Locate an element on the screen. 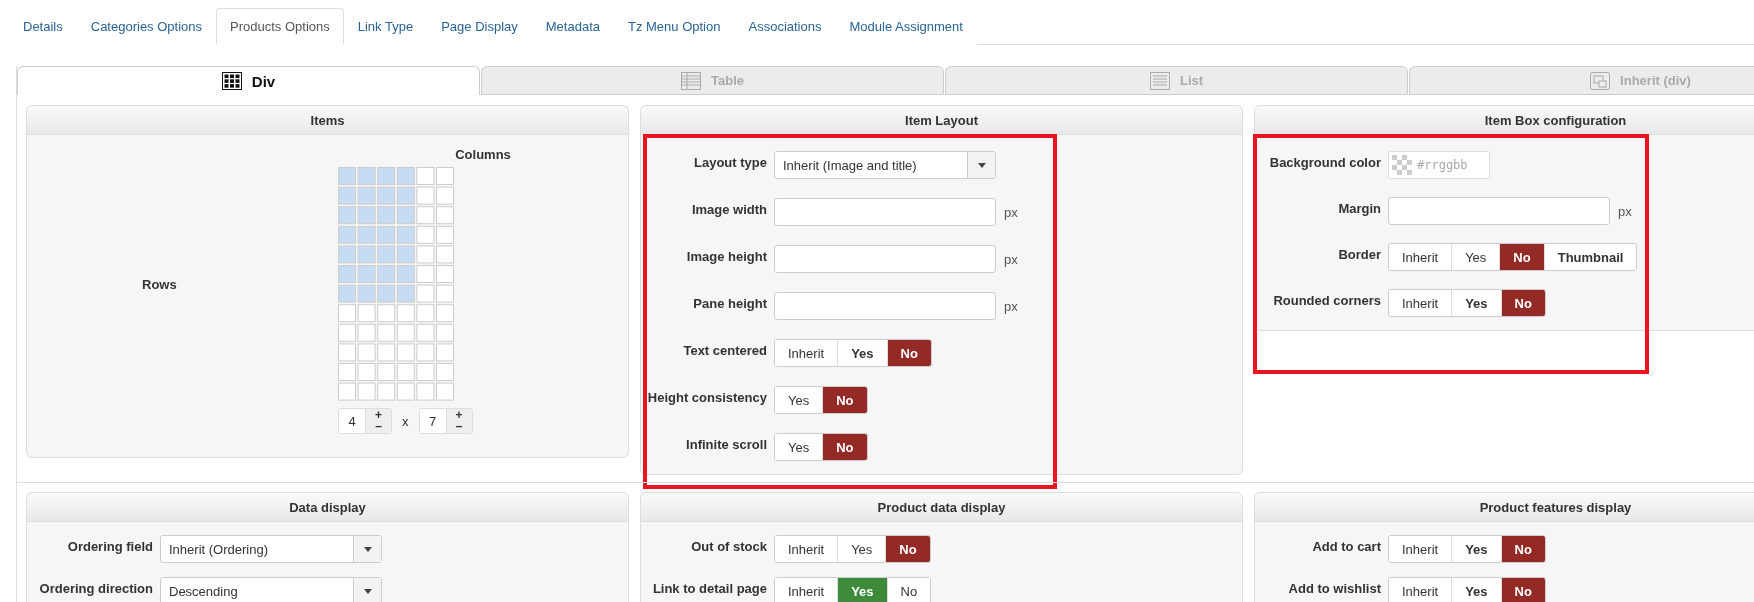 The width and height of the screenshot is (1754, 602). panel-title: Data display is located at coordinates (327, 507).